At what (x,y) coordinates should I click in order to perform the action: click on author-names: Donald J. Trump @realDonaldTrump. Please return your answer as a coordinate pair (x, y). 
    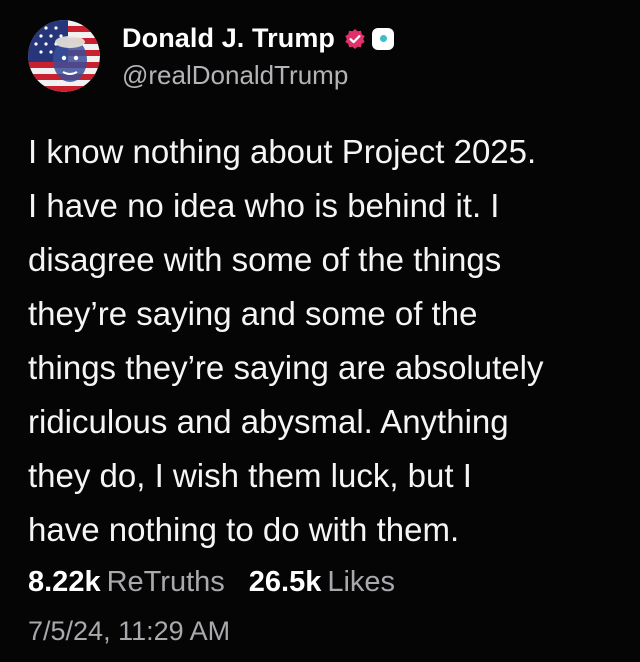
    Looking at the image, I should click on (258, 56).